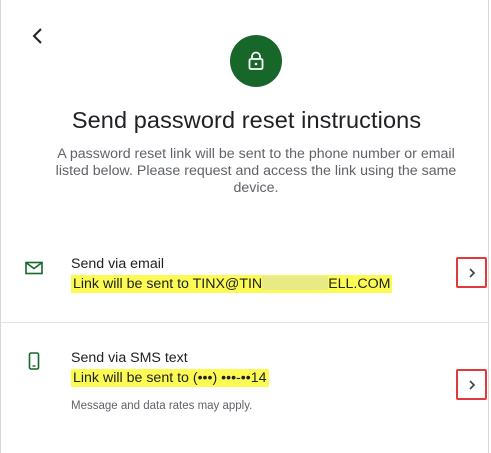 The image size is (491, 453). I want to click on sms-option-detail: Link will be sent to (•••) •••-••14, so click(170, 378).